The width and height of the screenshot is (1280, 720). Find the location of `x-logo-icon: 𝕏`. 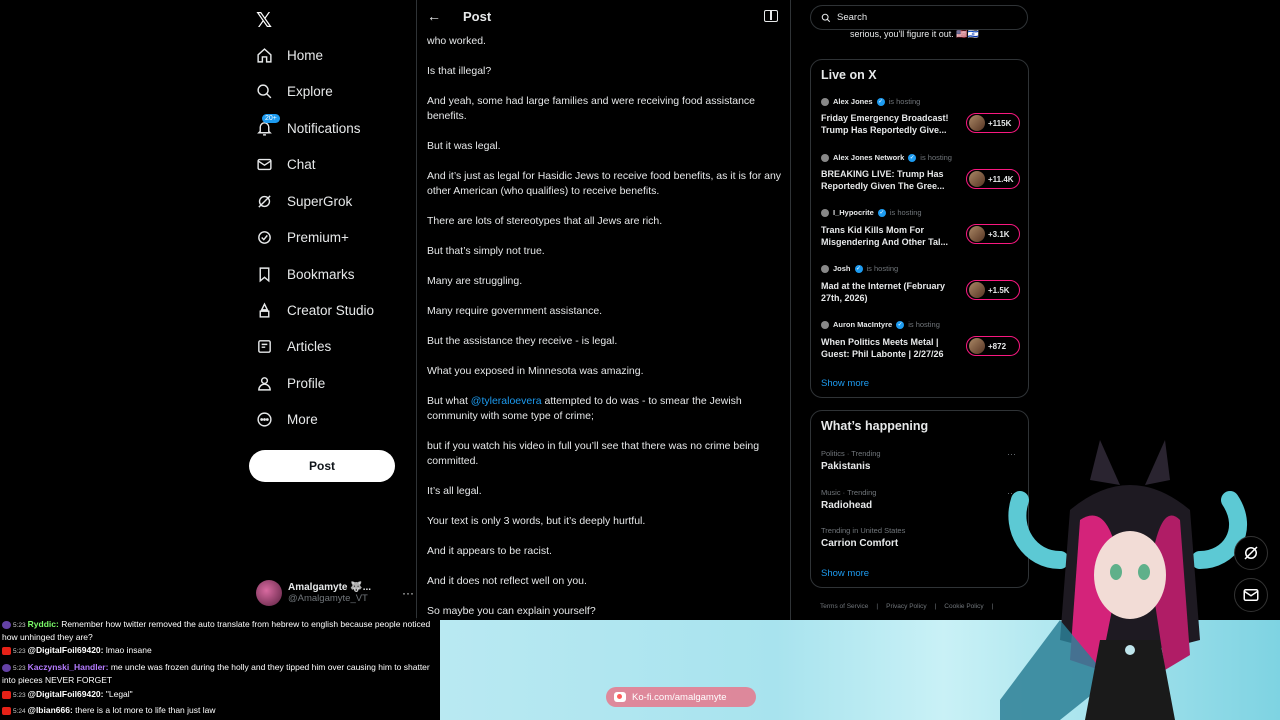

x-logo-icon: 𝕏 is located at coordinates (266, 20).